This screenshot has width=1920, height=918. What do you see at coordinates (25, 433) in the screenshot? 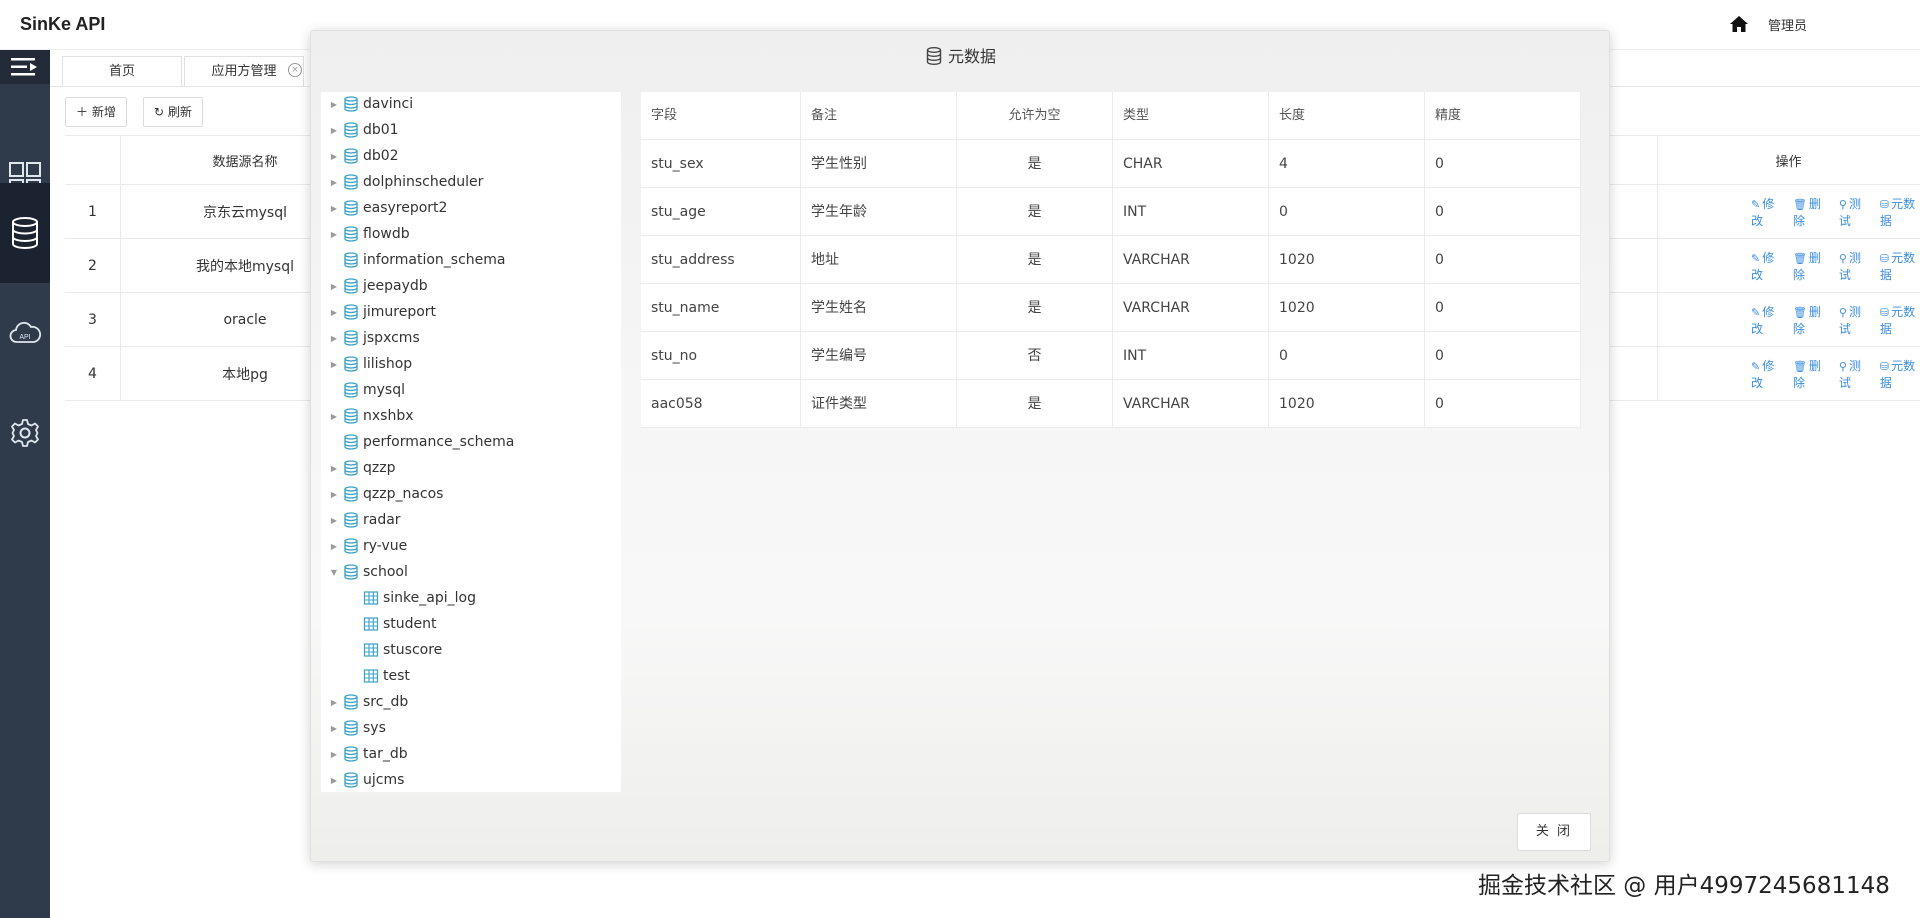
I see `sidebar-item-settings` at bounding box center [25, 433].